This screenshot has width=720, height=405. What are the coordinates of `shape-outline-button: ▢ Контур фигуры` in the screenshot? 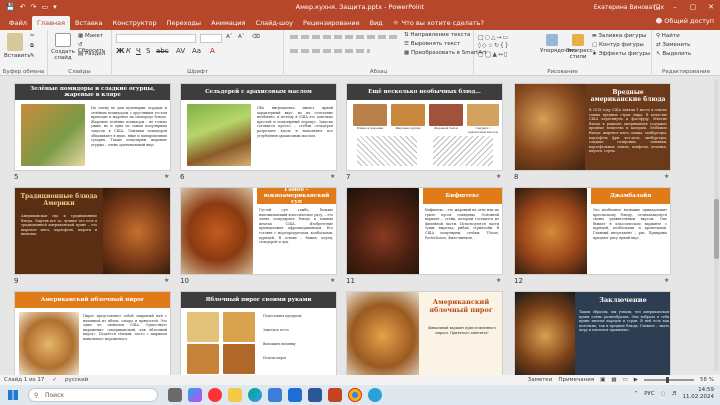 It's located at (618, 45).